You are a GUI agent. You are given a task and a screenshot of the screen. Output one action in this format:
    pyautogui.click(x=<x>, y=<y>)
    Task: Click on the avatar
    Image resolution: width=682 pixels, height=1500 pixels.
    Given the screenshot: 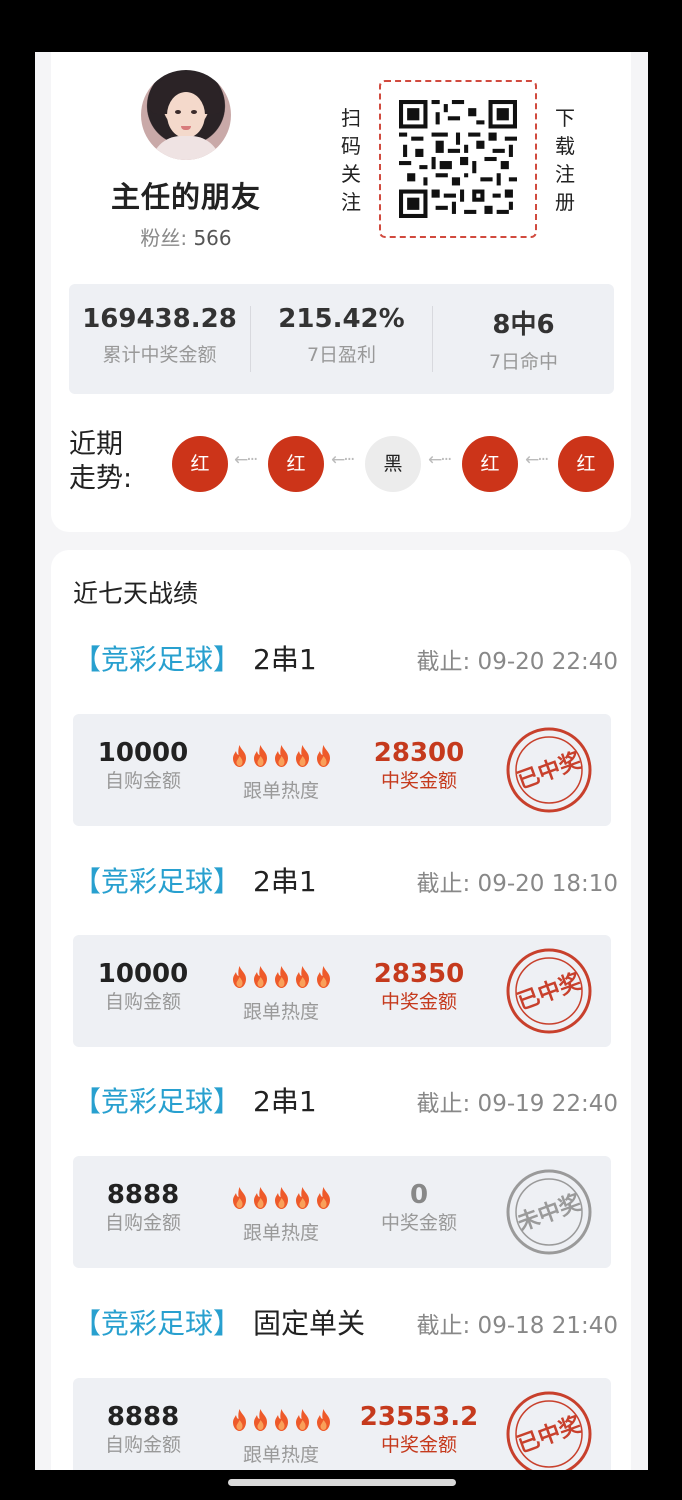 What is the action you would take?
    pyautogui.click(x=186, y=115)
    